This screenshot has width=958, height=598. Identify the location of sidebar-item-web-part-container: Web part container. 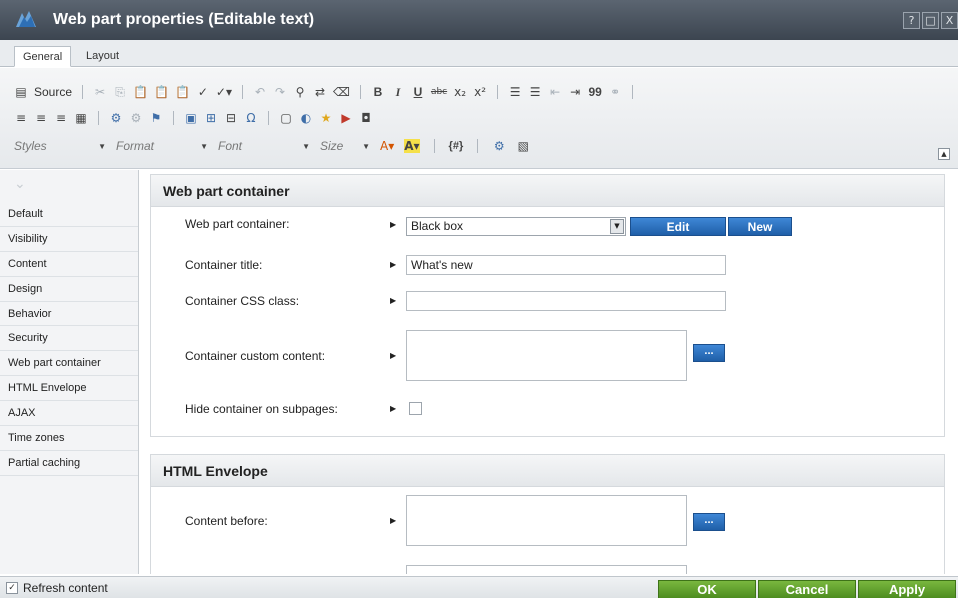
(69, 364).